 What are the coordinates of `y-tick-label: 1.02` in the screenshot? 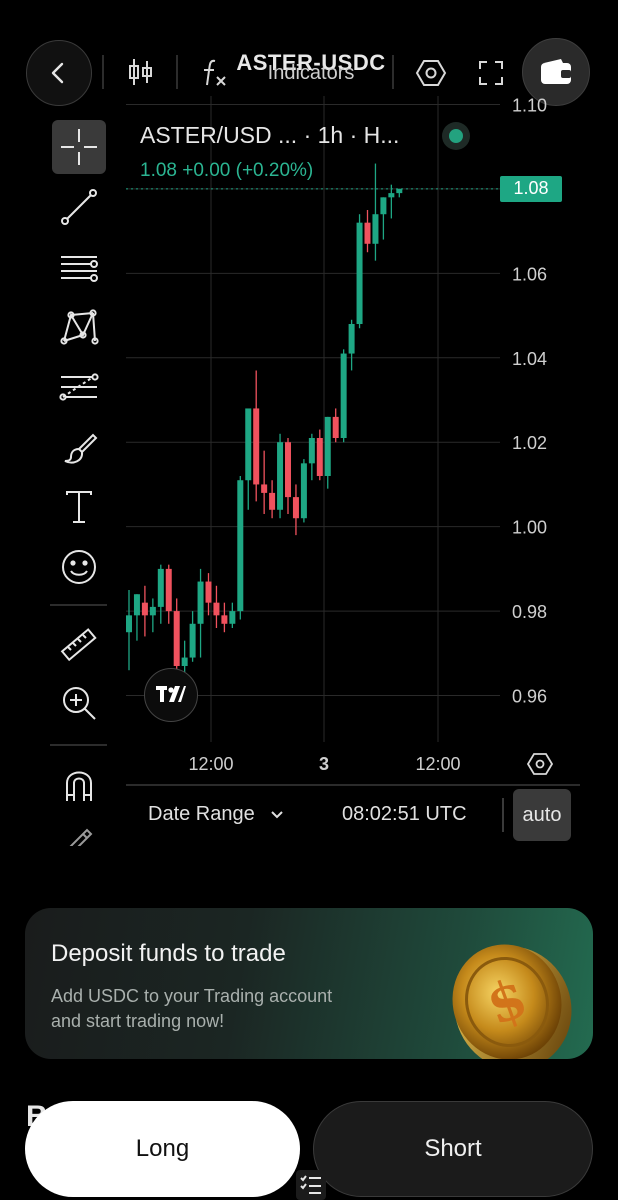 It's located at (529, 443).